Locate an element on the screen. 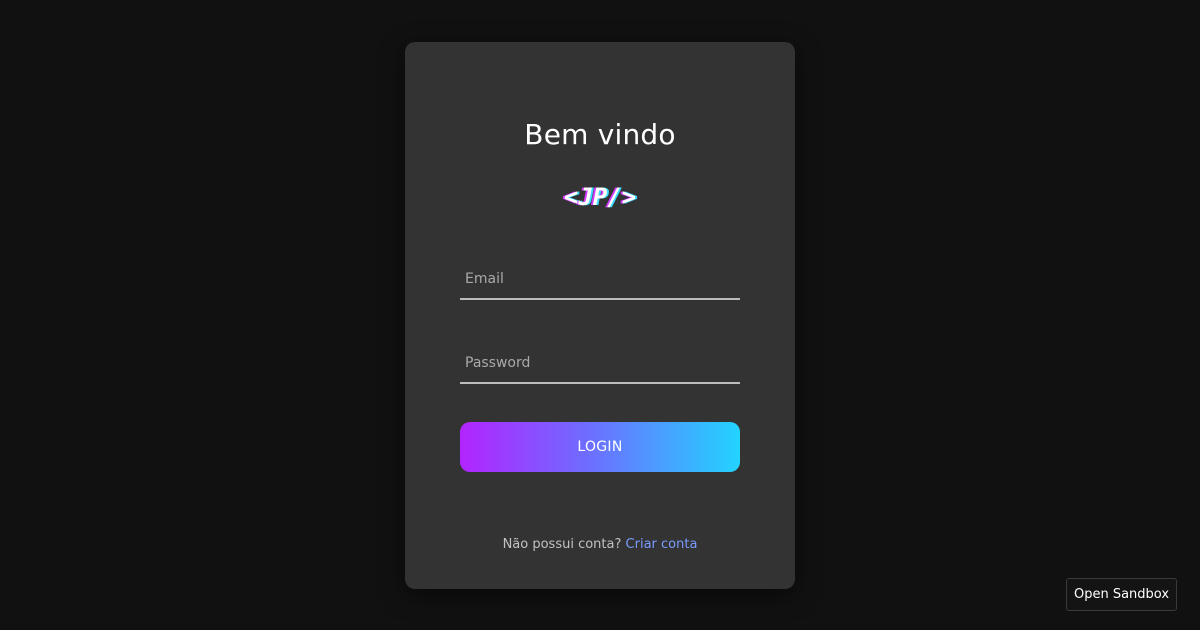 The image size is (1200, 630). open-sandbox-button: Open Sandbox is located at coordinates (1121, 594).